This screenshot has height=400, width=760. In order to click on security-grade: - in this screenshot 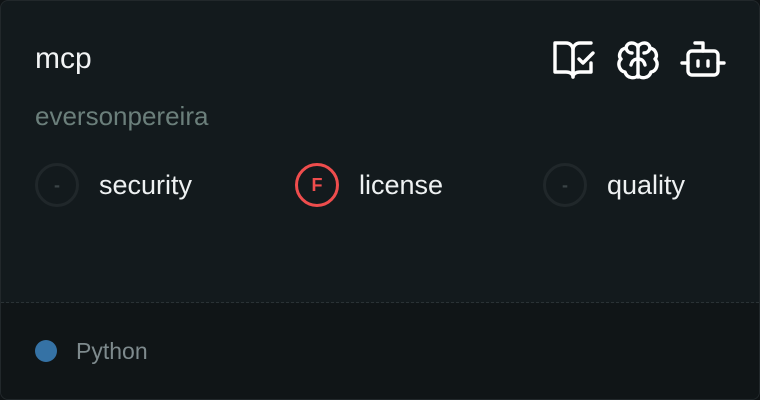, I will do `click(57, 185)`.